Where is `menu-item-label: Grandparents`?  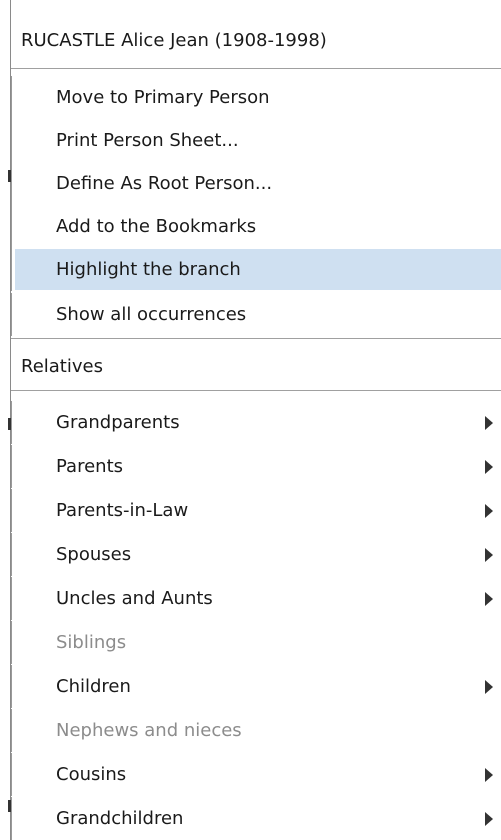 menu-item-label: Grandparents is located at coordinates (118, 422).